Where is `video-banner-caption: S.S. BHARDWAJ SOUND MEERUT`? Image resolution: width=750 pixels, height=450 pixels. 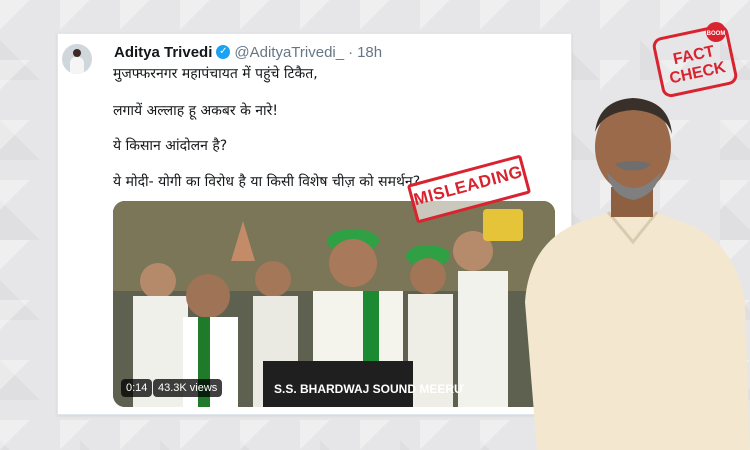 video-banner-caption: S.S. BHARDWAJ SOUND MEERUT is located at coordinates (369, 389).